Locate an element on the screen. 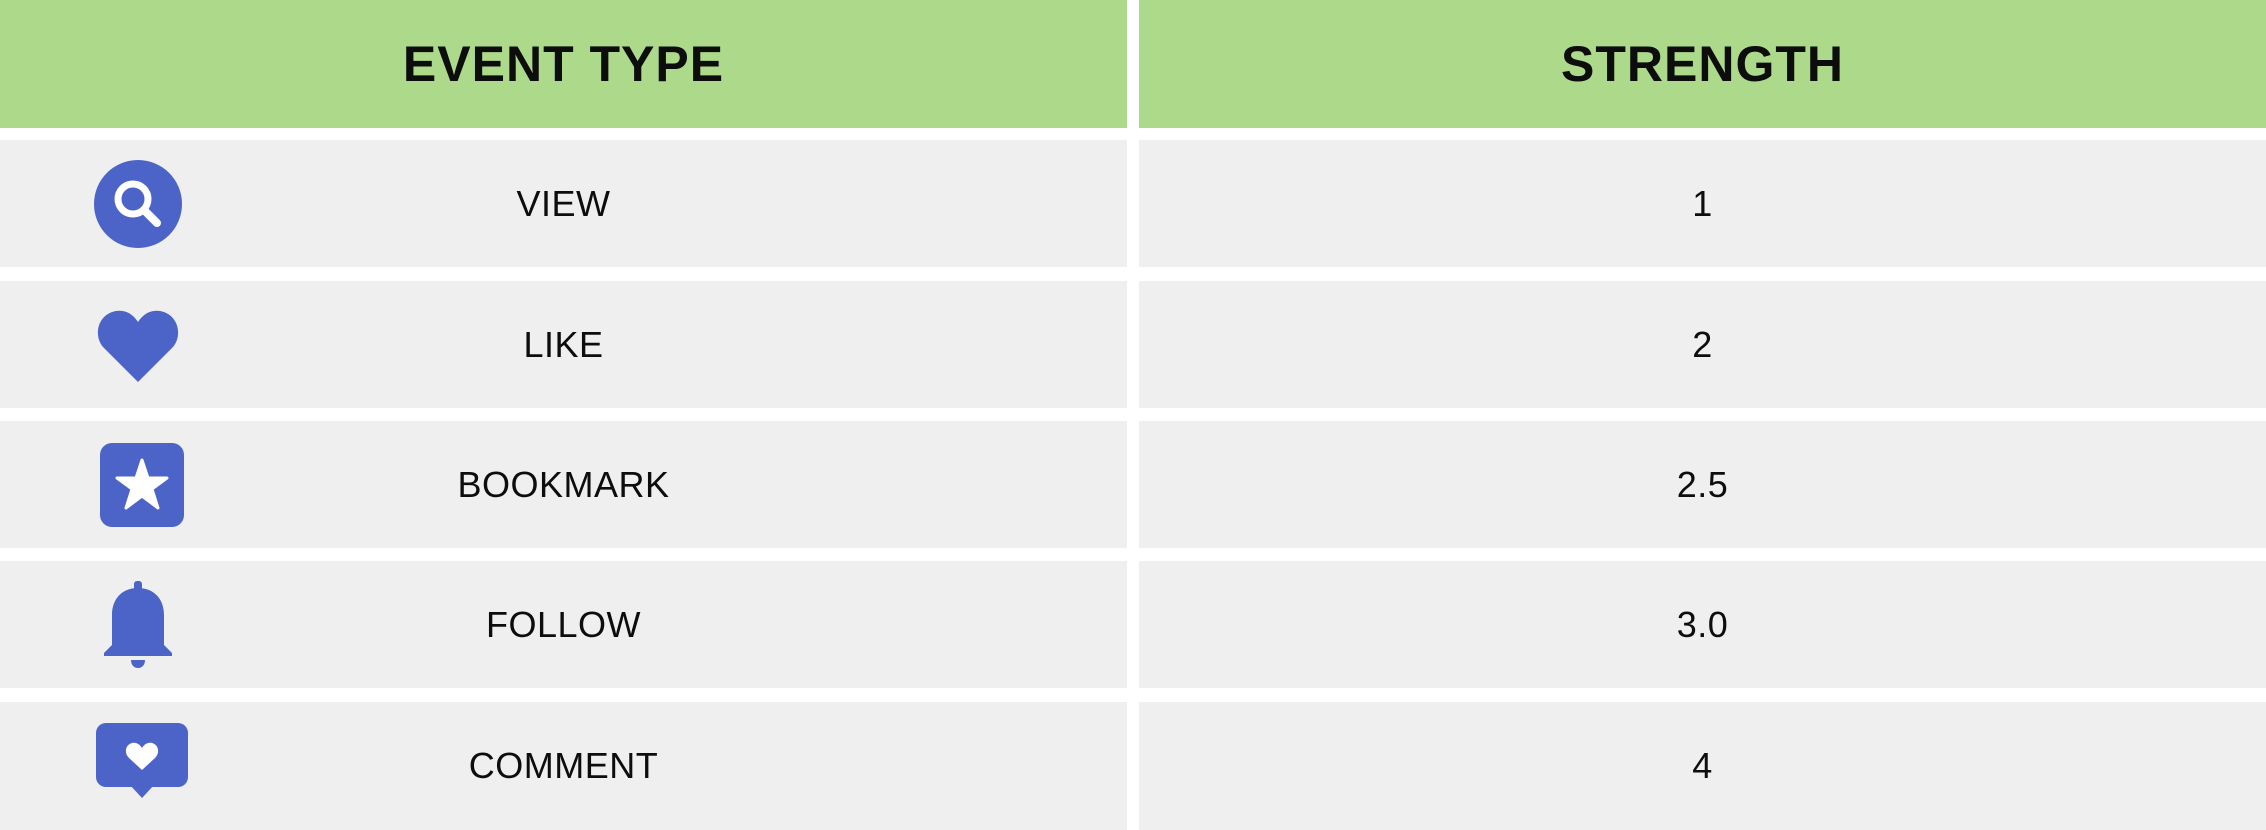 The width and height of the screenshot is (2266, 830). table-row-event: FOLLOW is located at coordinates (563, 624).